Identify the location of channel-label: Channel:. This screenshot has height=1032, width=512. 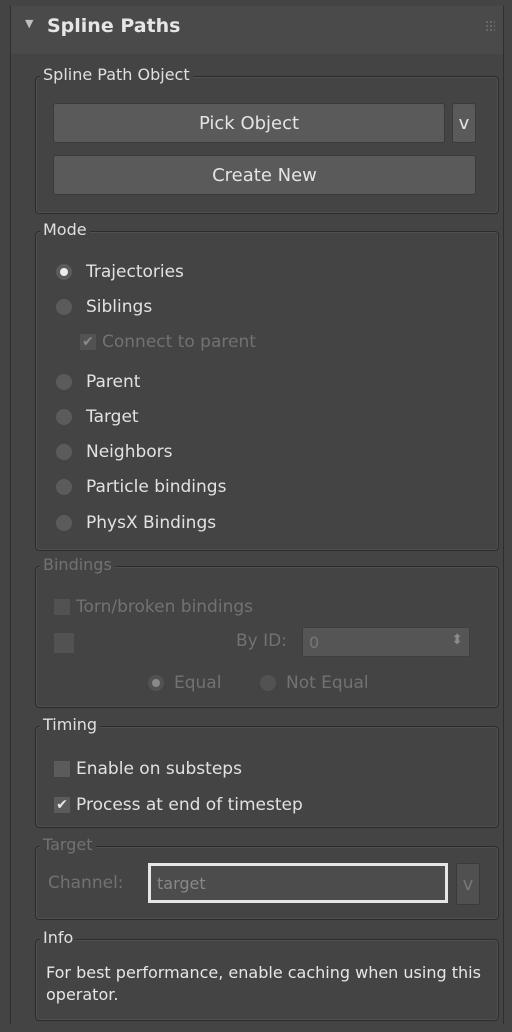
(86, 883).